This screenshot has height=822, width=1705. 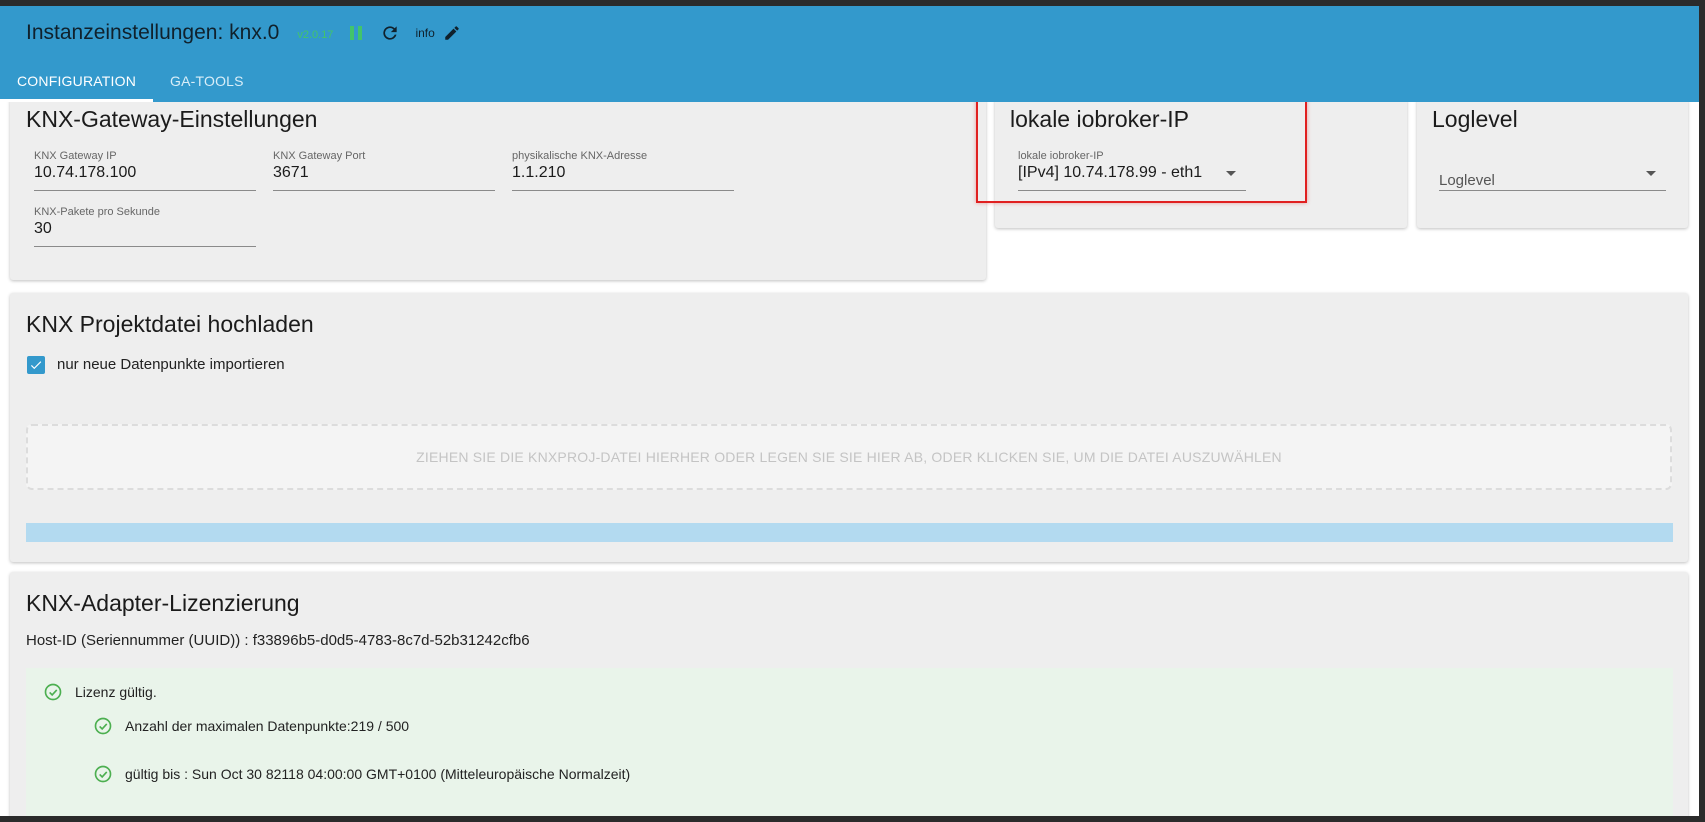 What do you see at coordinates (85, 172) in the screenshot?
I see `gateway-ip-value: 10.74.178.100` at bounding box center [85, 172].